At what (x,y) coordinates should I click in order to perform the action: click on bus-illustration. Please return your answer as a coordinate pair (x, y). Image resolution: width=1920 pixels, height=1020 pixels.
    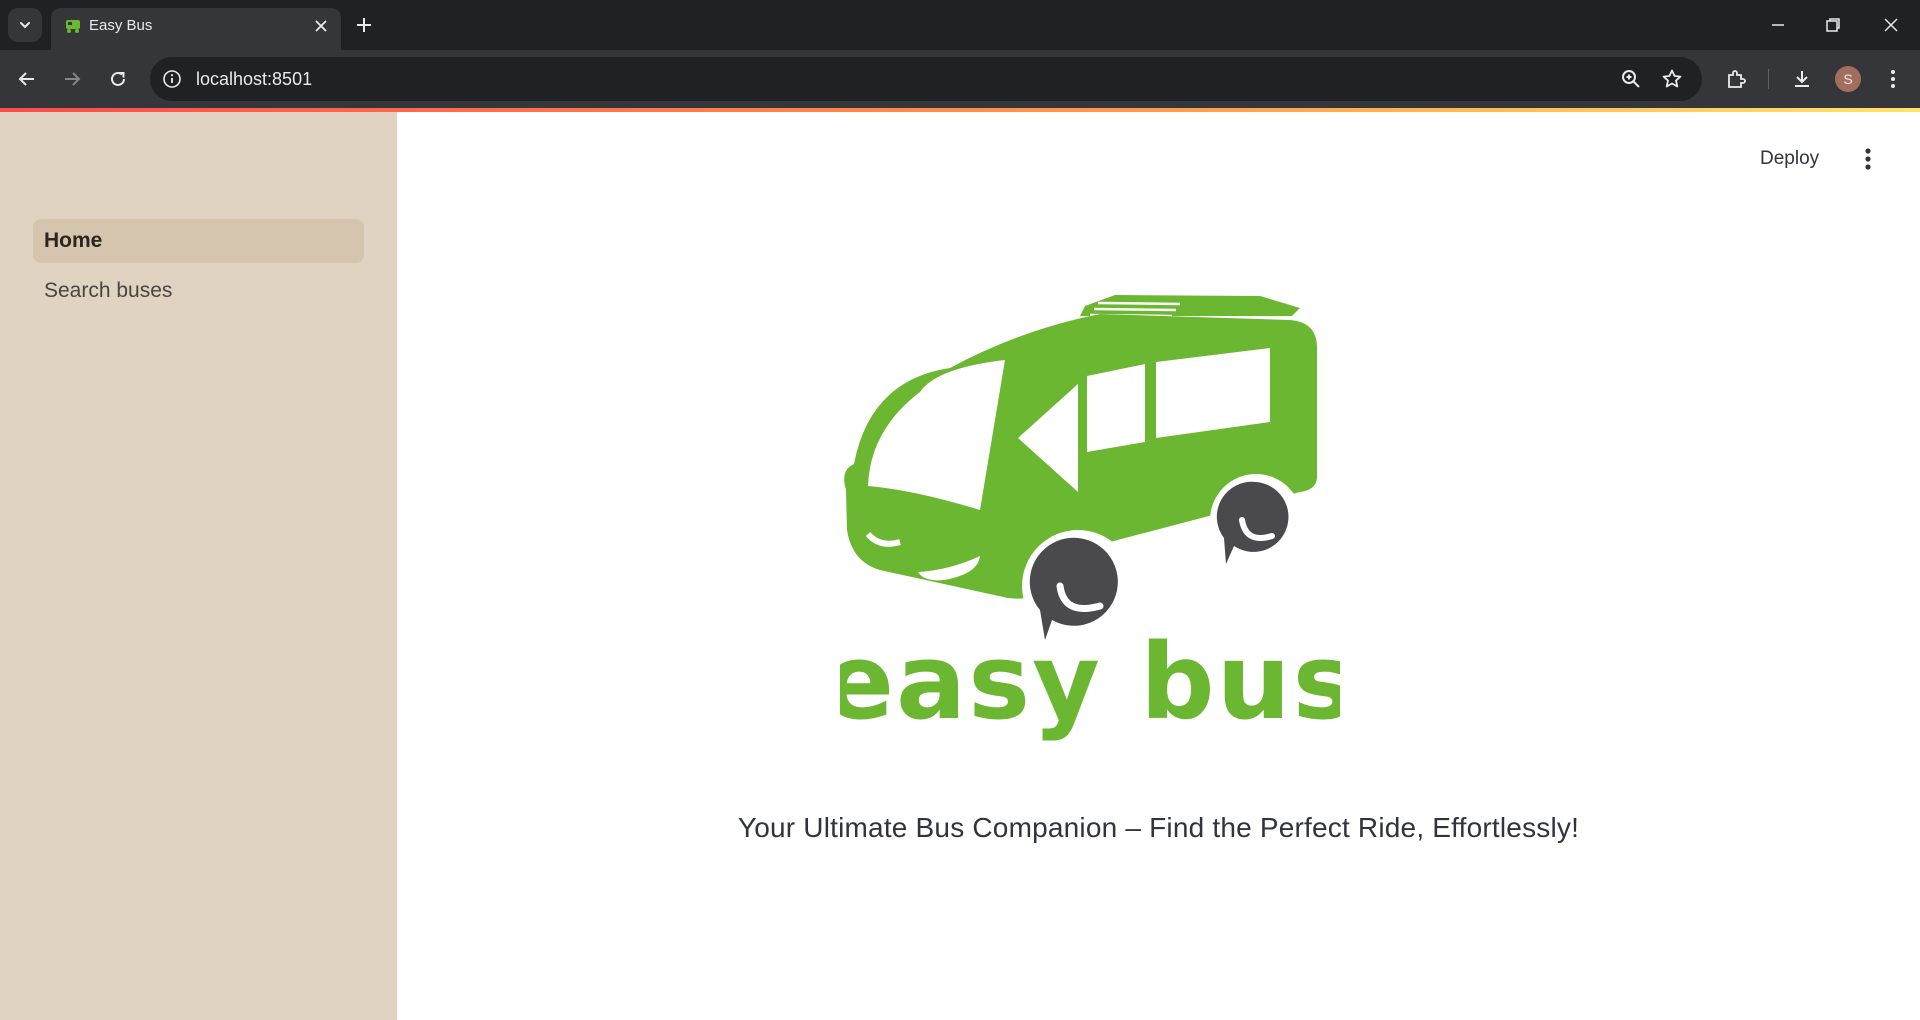
    Looking at the image, I should click on (1081, 468).